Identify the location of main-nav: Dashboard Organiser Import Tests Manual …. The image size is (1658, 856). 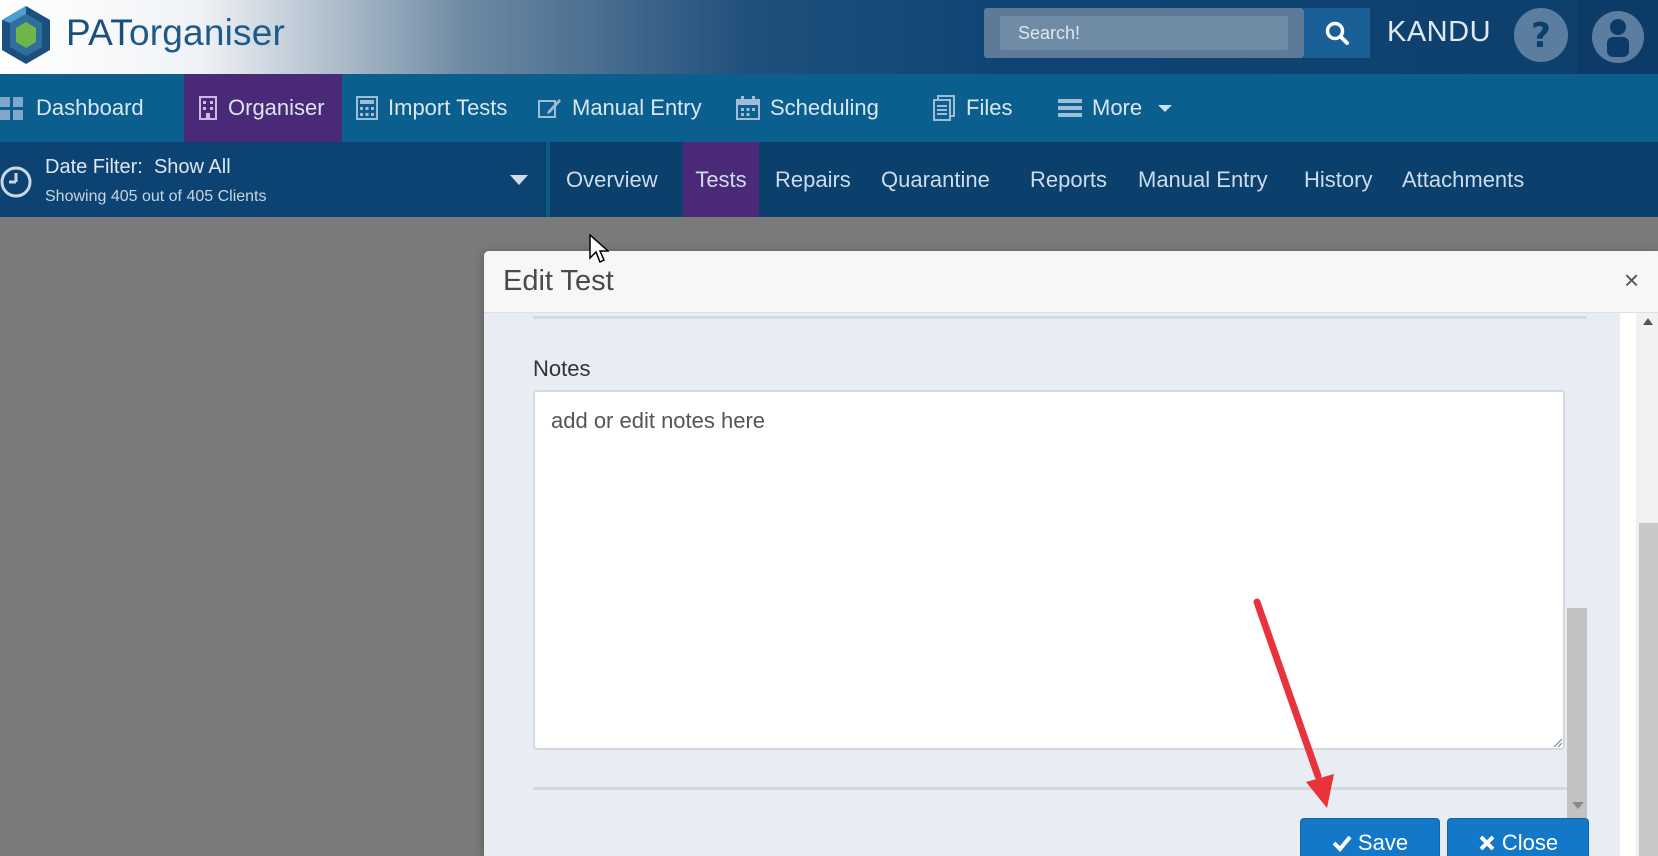
(829, 108).